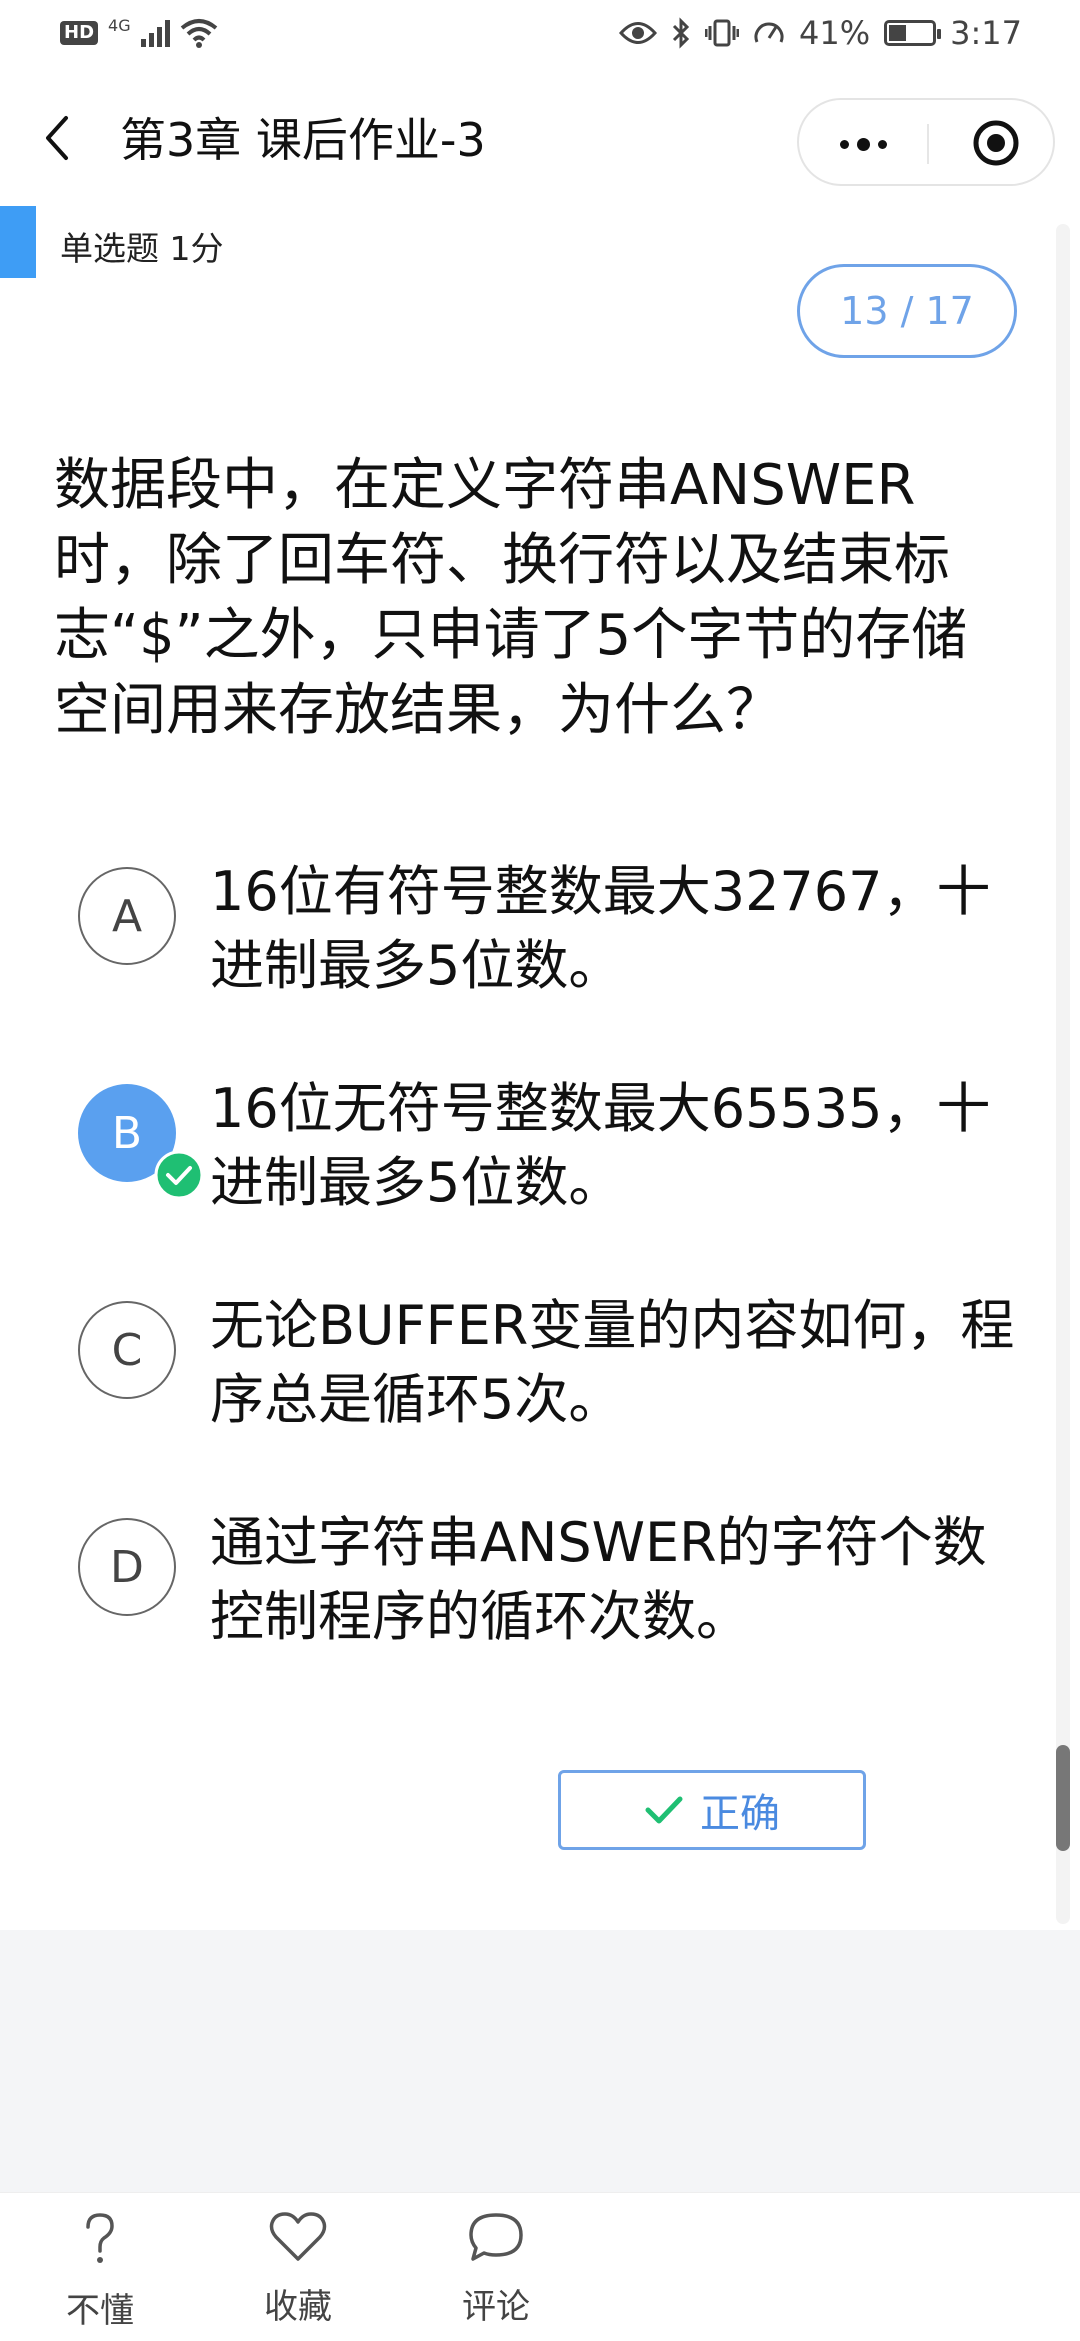 Image resolution: width=1080 pixels, height=2341 pixels. I want to click on option-text: 无论BUFFER变量的内容如何，程序总是循环5次。, so click(620, 1363).